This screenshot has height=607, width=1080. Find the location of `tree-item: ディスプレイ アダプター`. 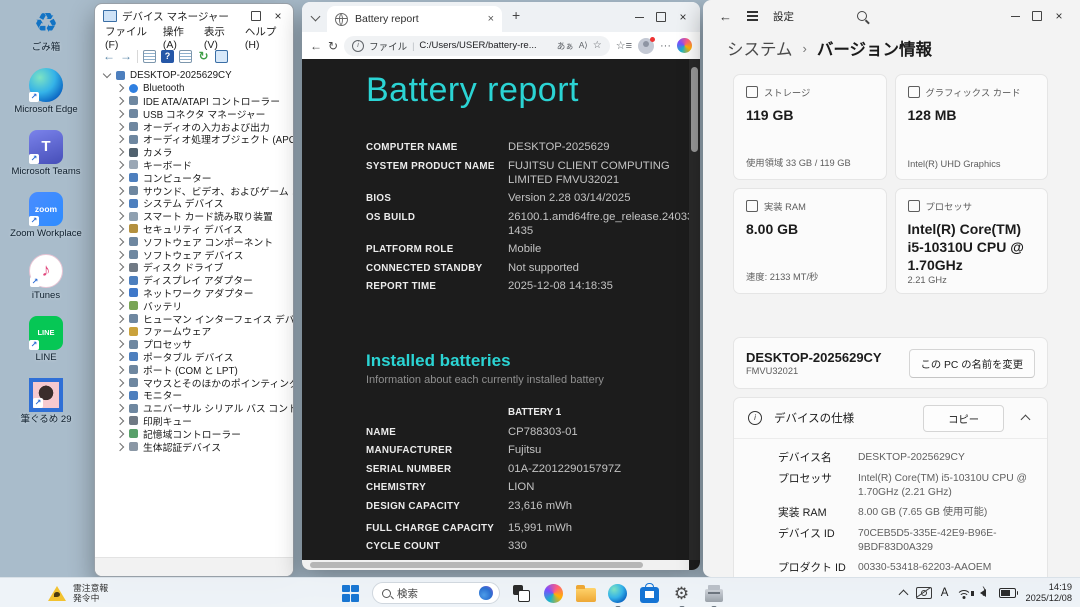

tree-item: ディスプレイ アダプター is located at coordinates (196, 280).